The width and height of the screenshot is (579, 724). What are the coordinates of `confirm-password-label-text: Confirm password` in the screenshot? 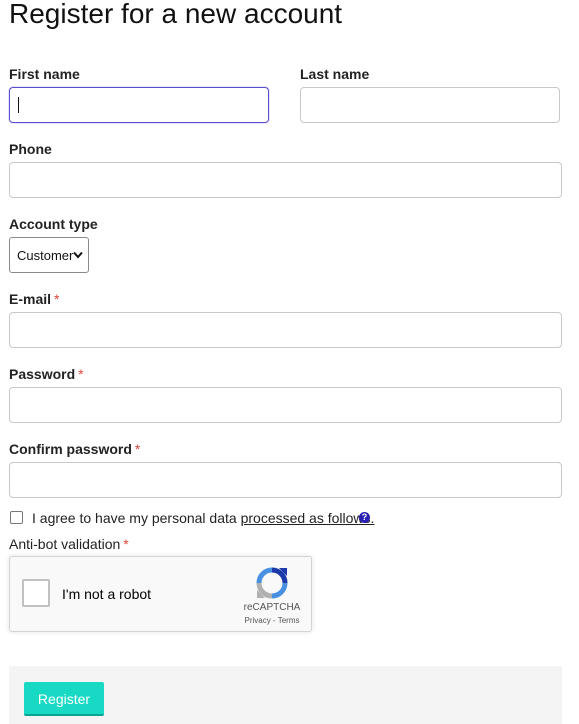 It's located at (70, 449).